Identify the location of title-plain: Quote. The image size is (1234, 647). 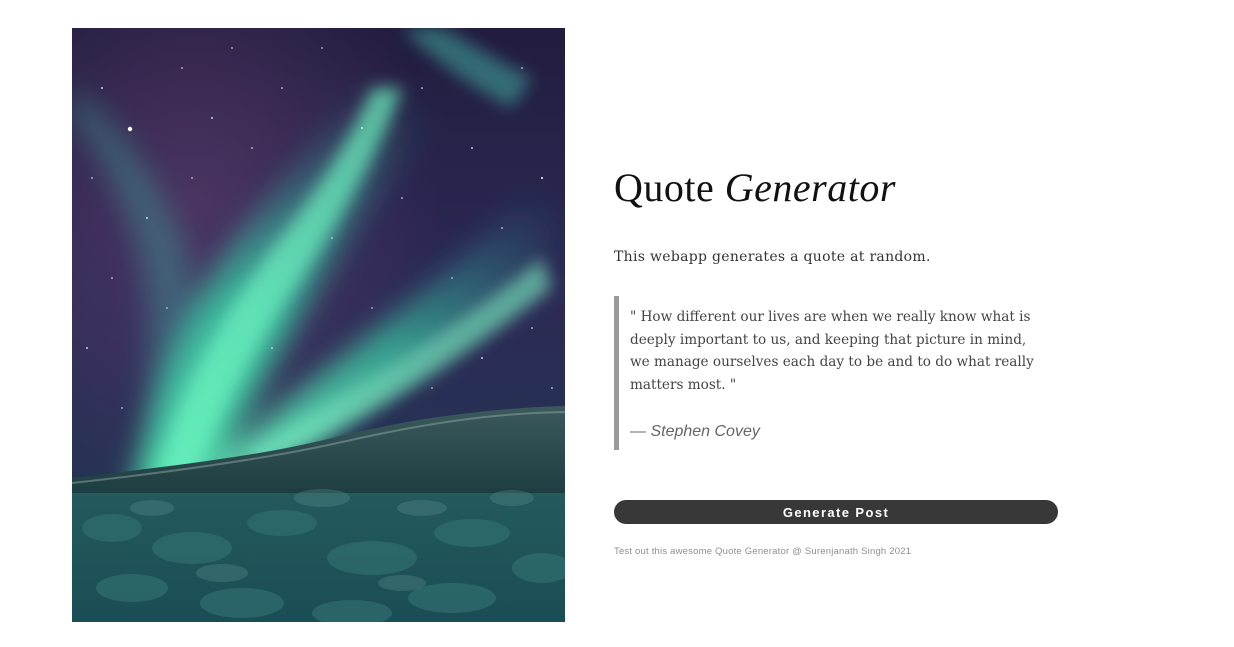
(664, 187).